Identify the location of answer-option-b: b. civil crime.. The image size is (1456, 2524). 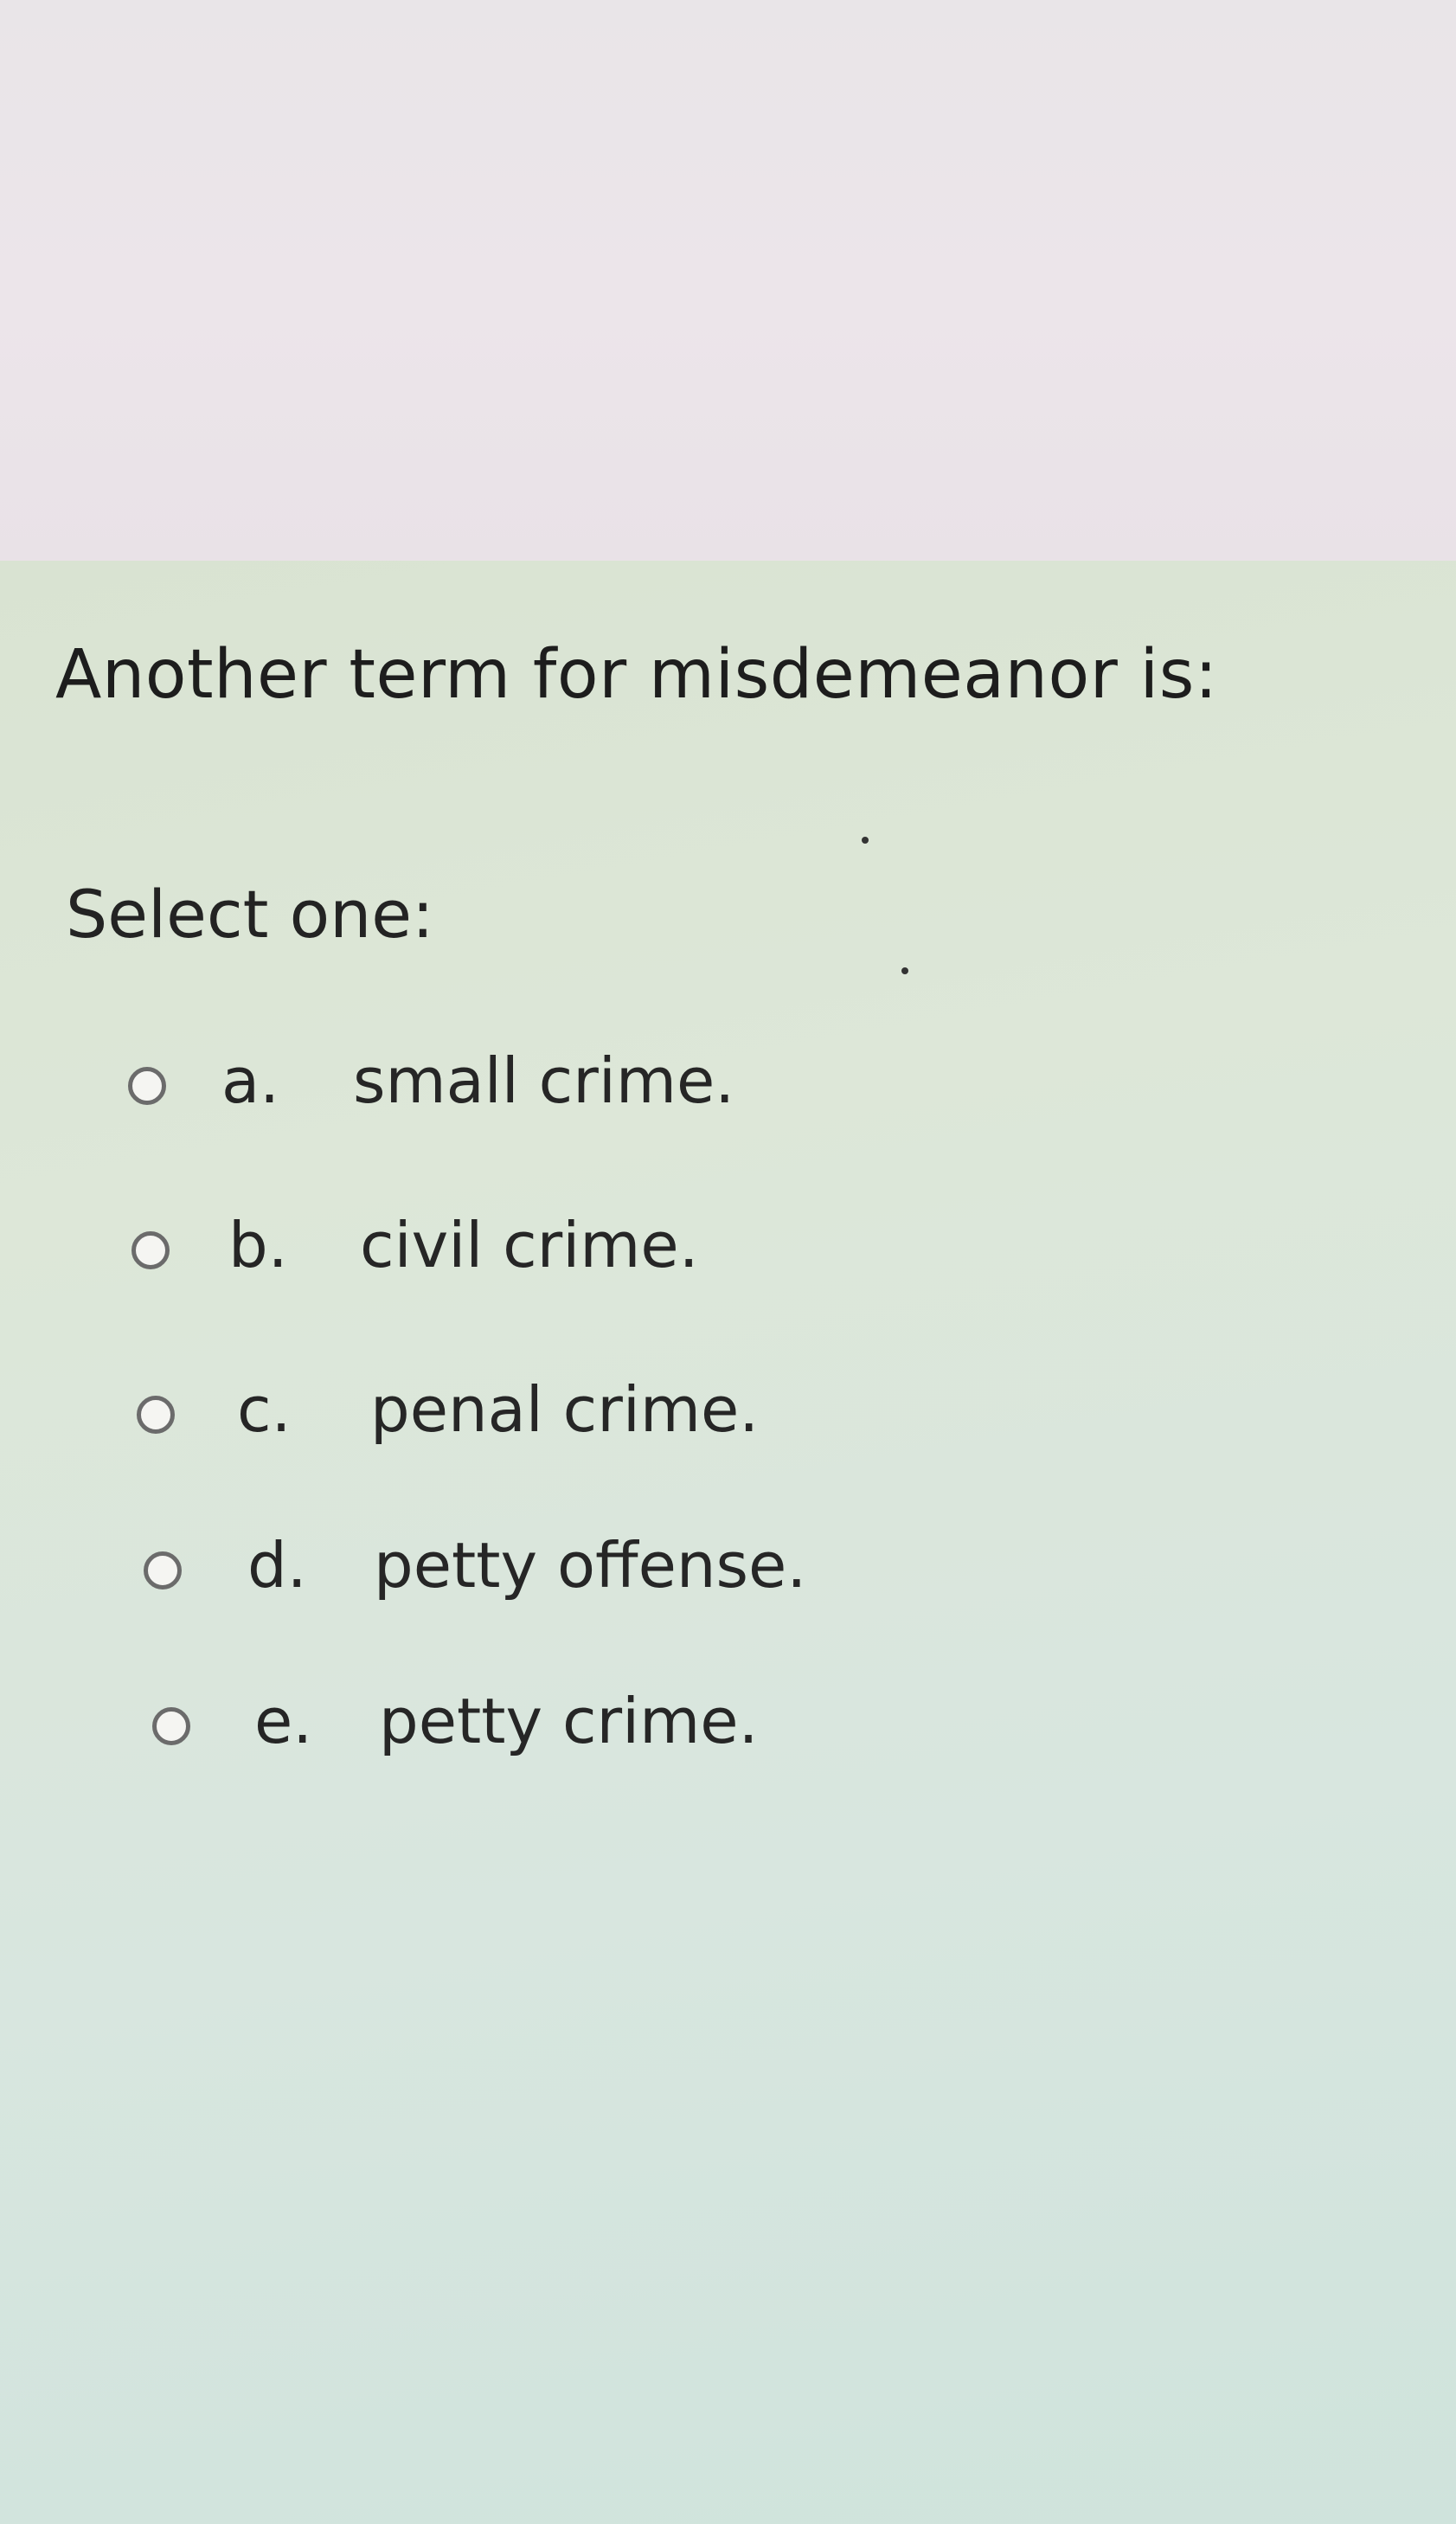
(451, 1250).